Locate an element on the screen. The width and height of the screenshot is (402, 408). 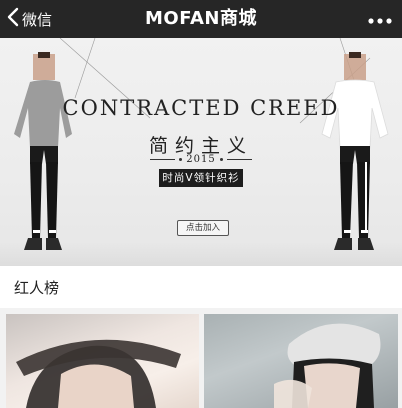
join-button: 点击加入 is located at coordinates (203, 228).